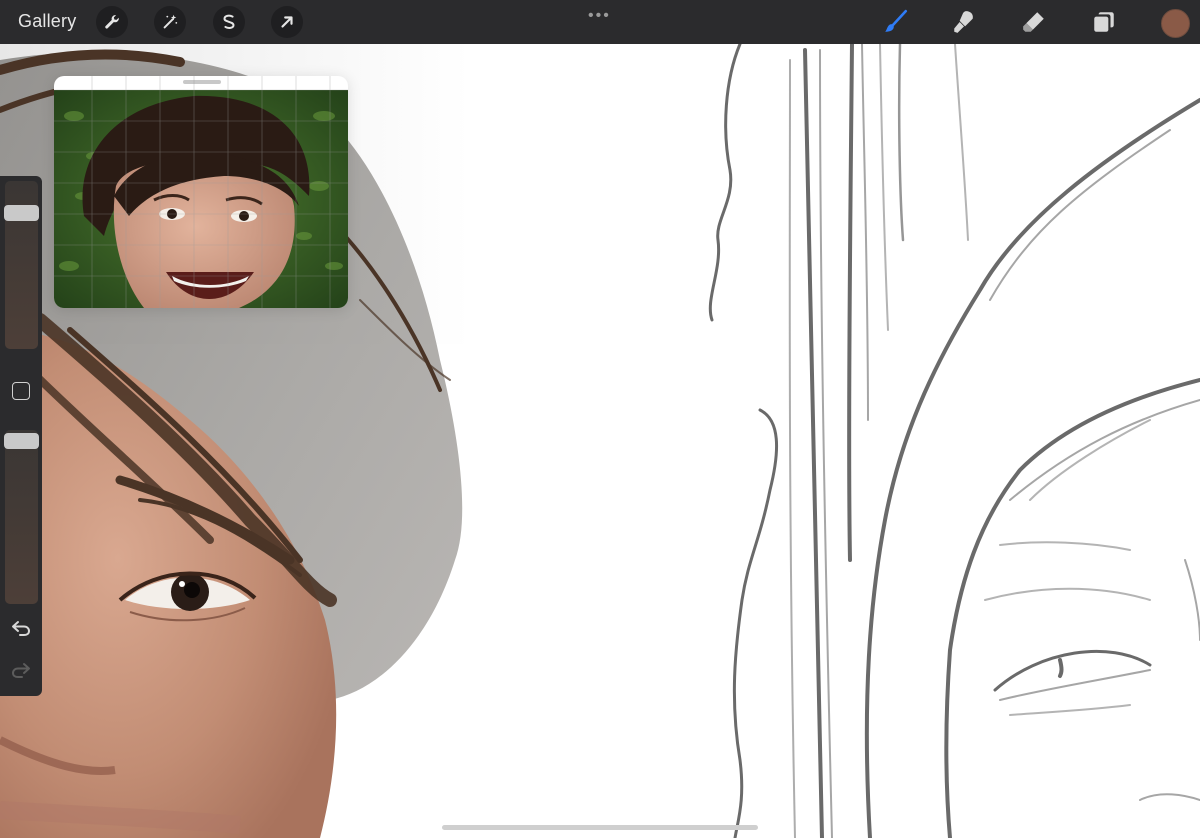 The height and width of the screenshot is (838, 1200). Describe the element at coordinates (599, 16) in the screenshot. I see `more-options-button: •••` at that location.